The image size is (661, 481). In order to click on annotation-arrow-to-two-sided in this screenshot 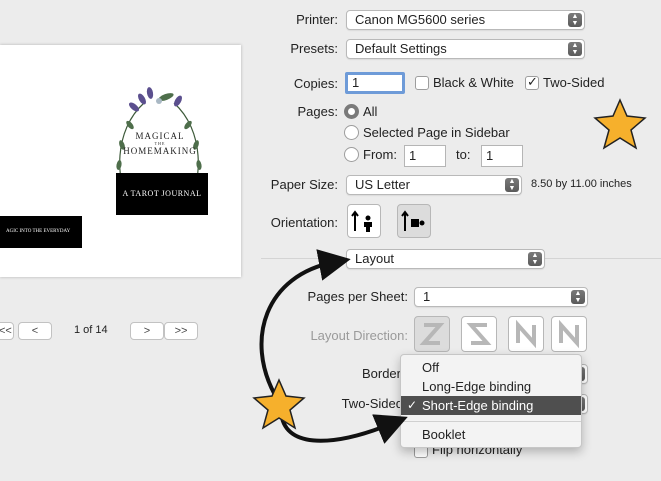, I will do `click(344, 429)`.